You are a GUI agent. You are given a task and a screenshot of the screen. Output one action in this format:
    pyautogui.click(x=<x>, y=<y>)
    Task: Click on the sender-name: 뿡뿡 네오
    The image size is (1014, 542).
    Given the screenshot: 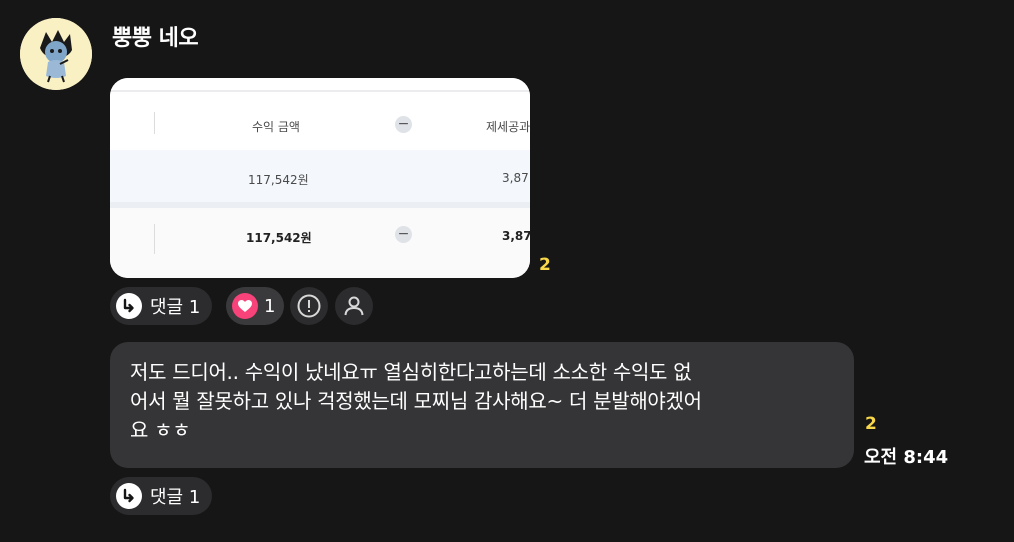 What is the action you would take?
    pyautogui.click(x=155, y=38)
    